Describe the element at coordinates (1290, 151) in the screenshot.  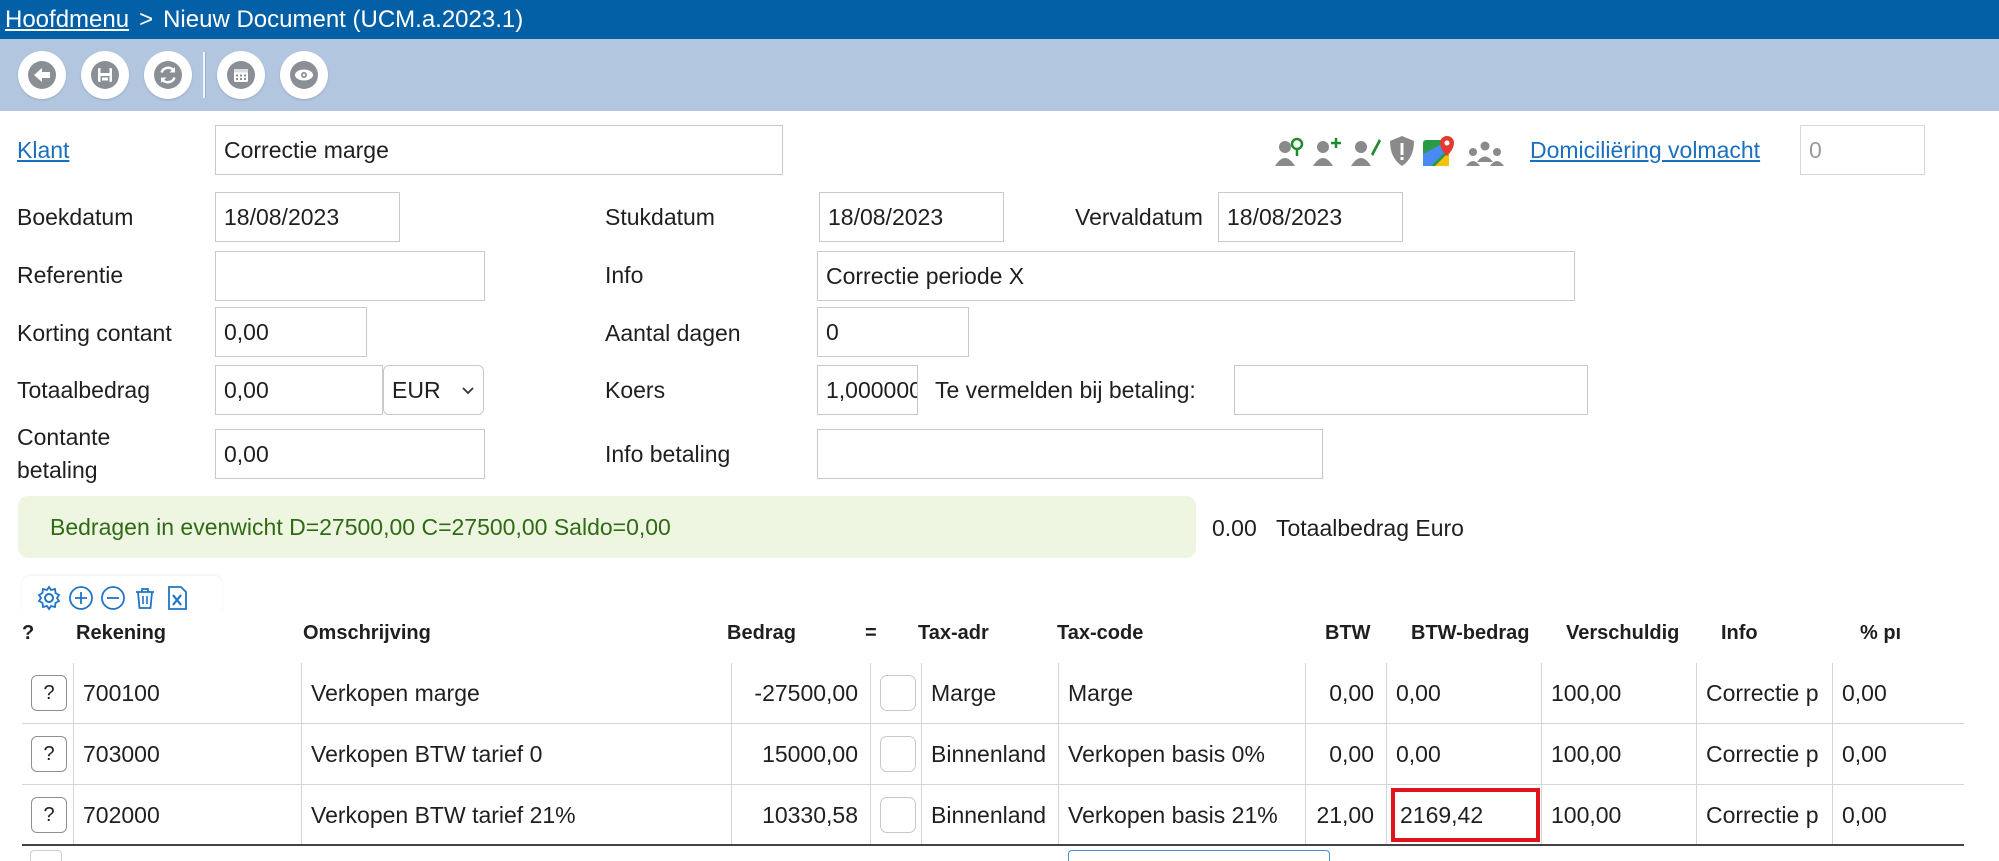
I see `user-search-icon` at that location.